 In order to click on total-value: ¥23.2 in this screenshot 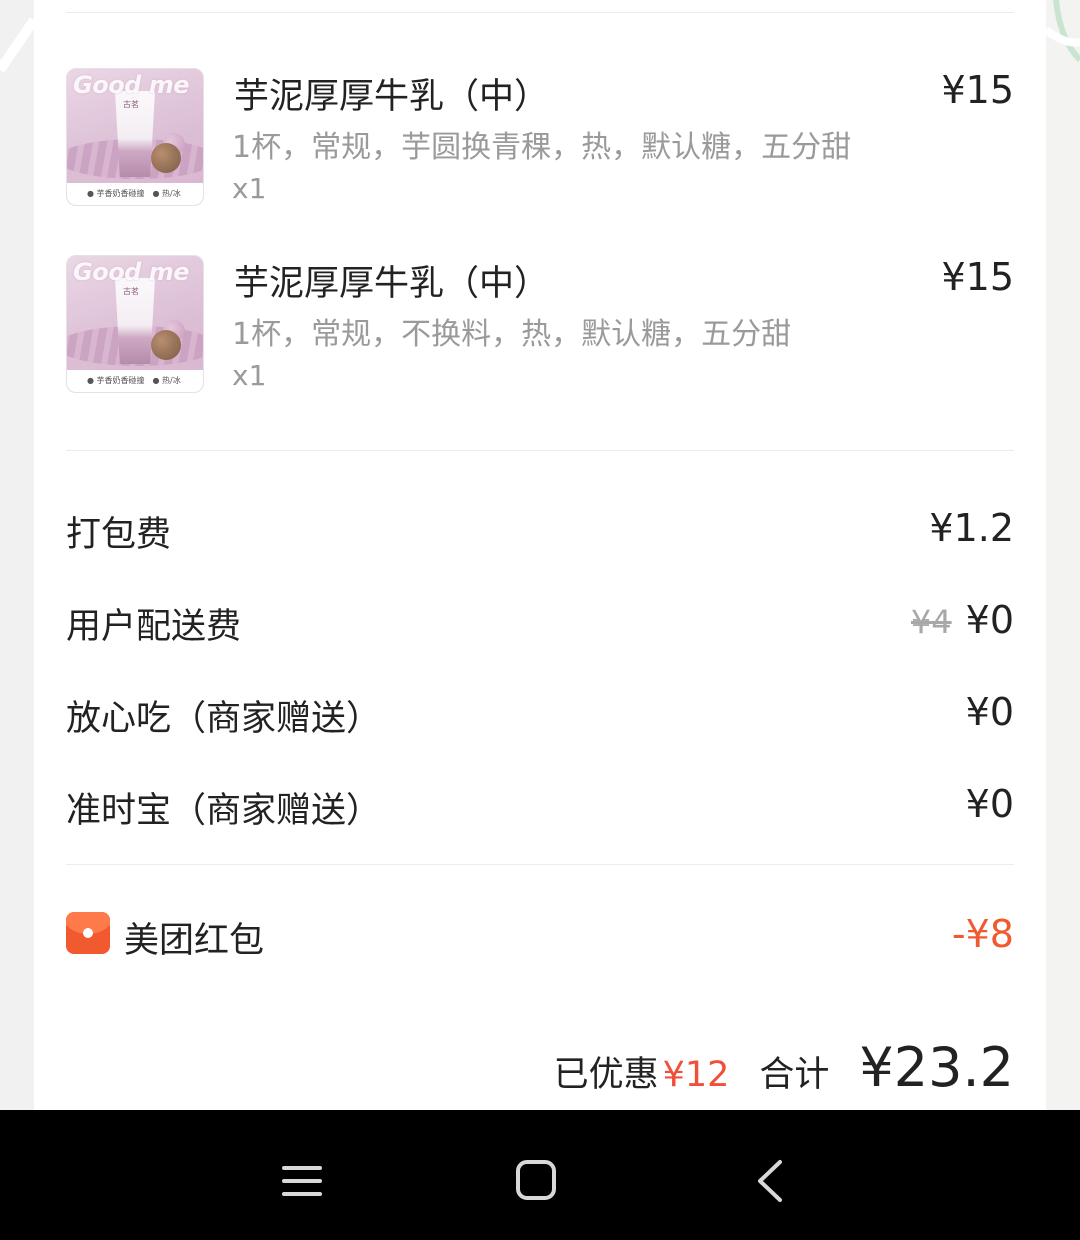, I will do `click(936, 1067)`.